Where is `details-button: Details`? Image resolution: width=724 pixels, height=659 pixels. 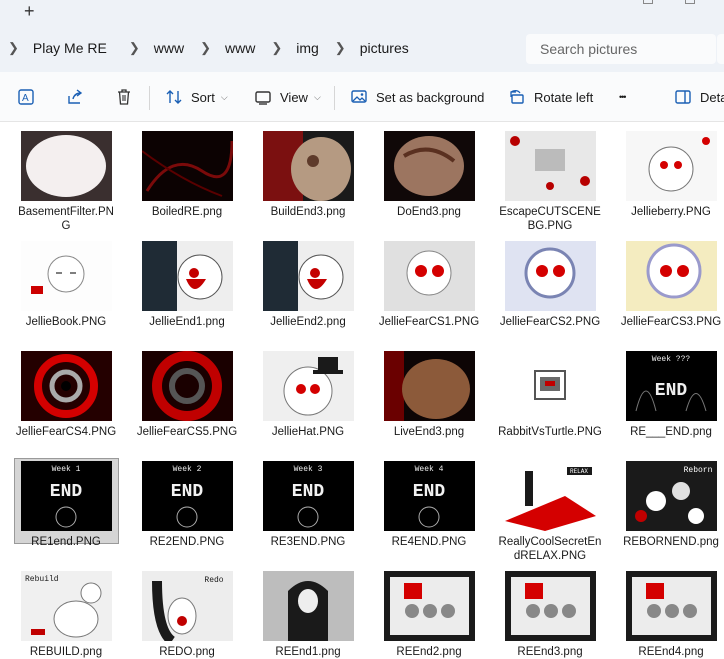
details-button: Details is located at coordinates (699, 97).